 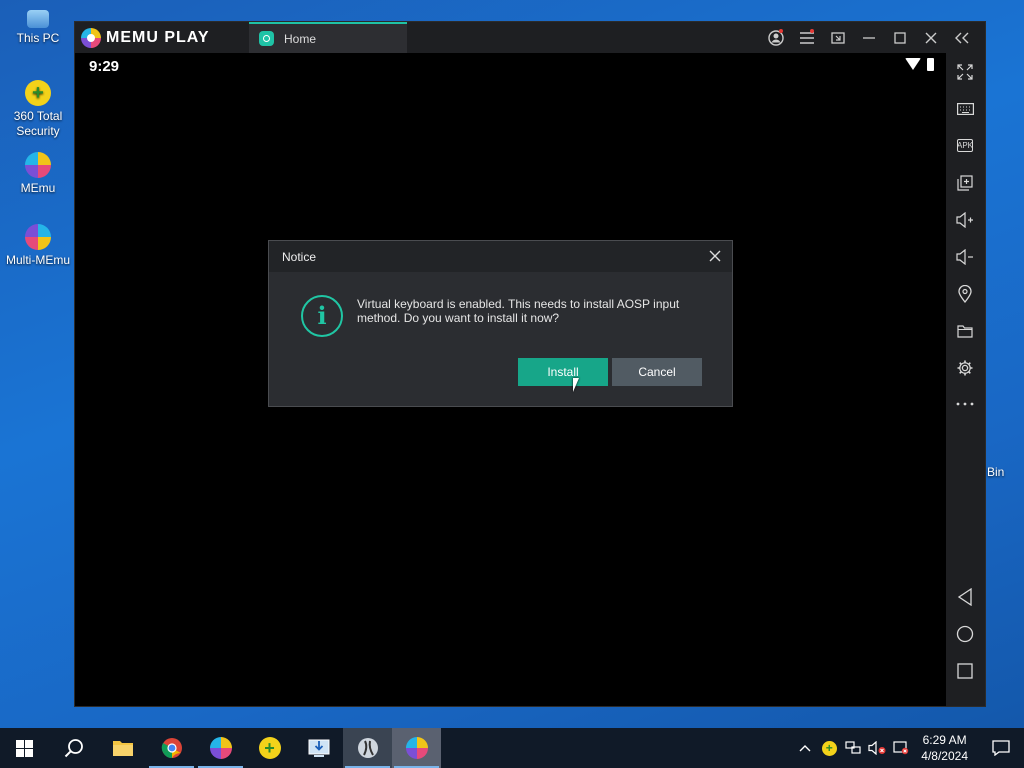 What do you see at coordinates (104, 66) in the screenshot?
I see `status-bar-time: 9:29` at bounding box center [104, 66].